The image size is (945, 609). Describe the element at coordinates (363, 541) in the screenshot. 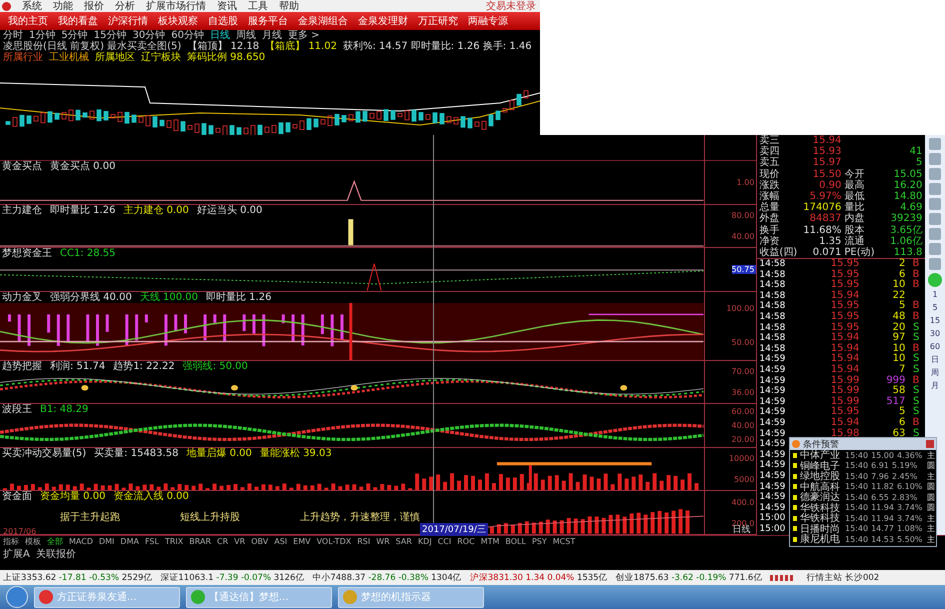

I see `indicator-tab: RSI` at that location.